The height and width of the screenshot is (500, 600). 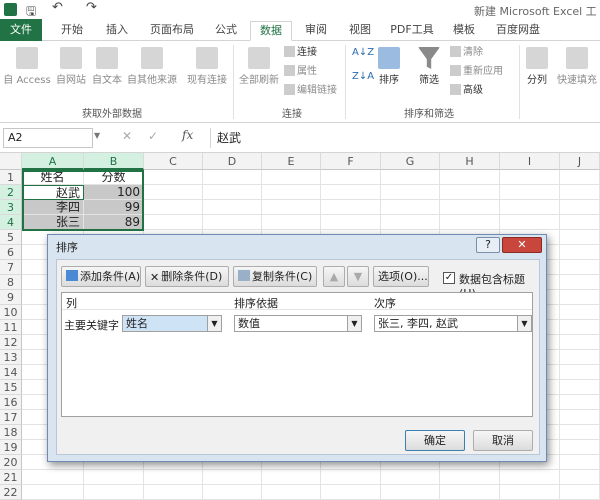 I want to click on tab-formulas: 公式, so click(x=226, y=31).